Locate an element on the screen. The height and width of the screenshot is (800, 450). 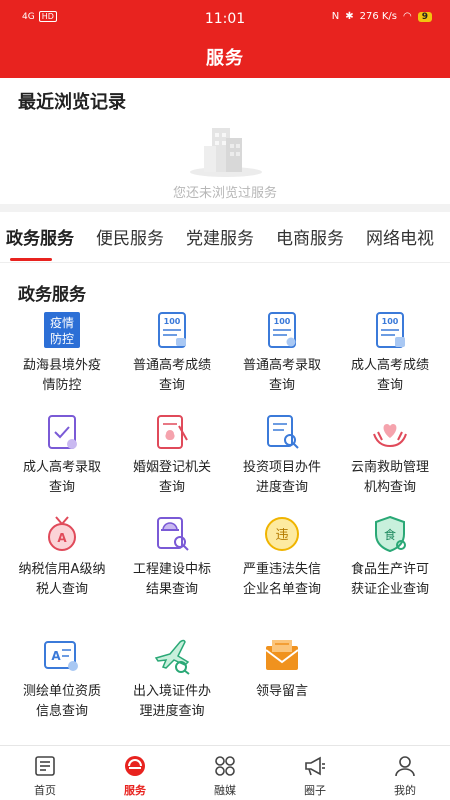
top-bar: 4G HD 11:01 N ✱ 276 K/s ◠ 9 服务 is located at coordinates (225, 39).